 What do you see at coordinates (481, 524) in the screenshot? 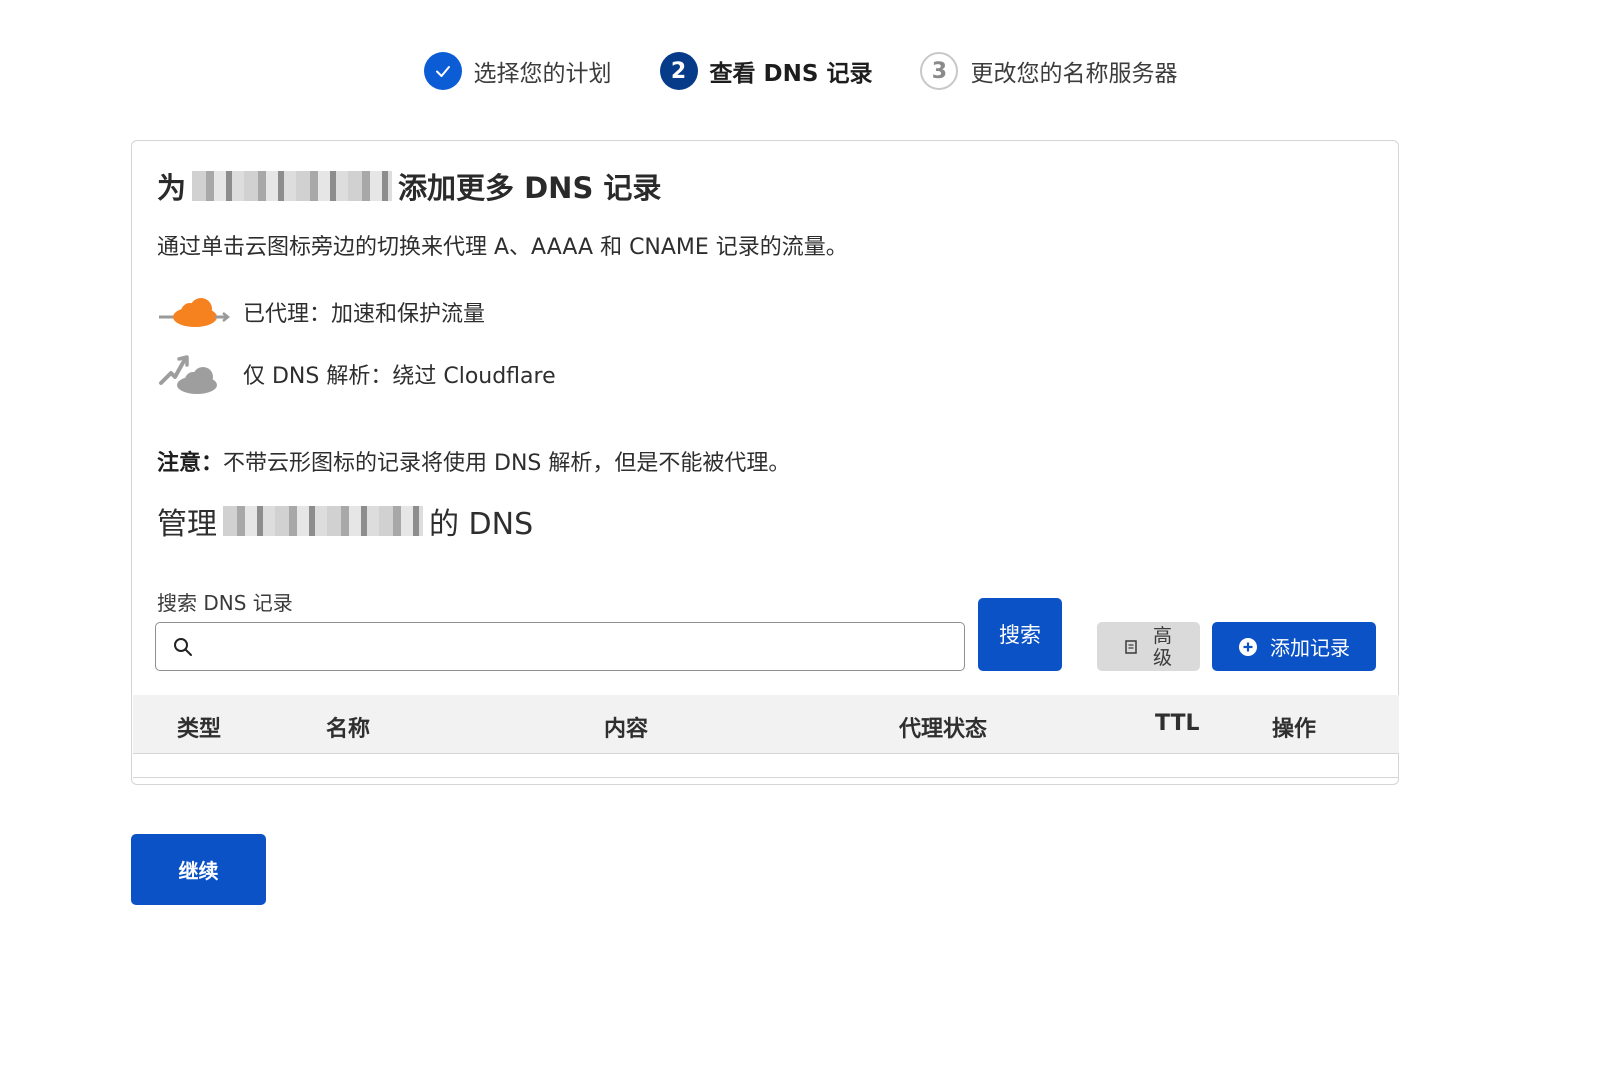
I see `manage-suffix: 的 DNS` at bounding box center [481, 524].